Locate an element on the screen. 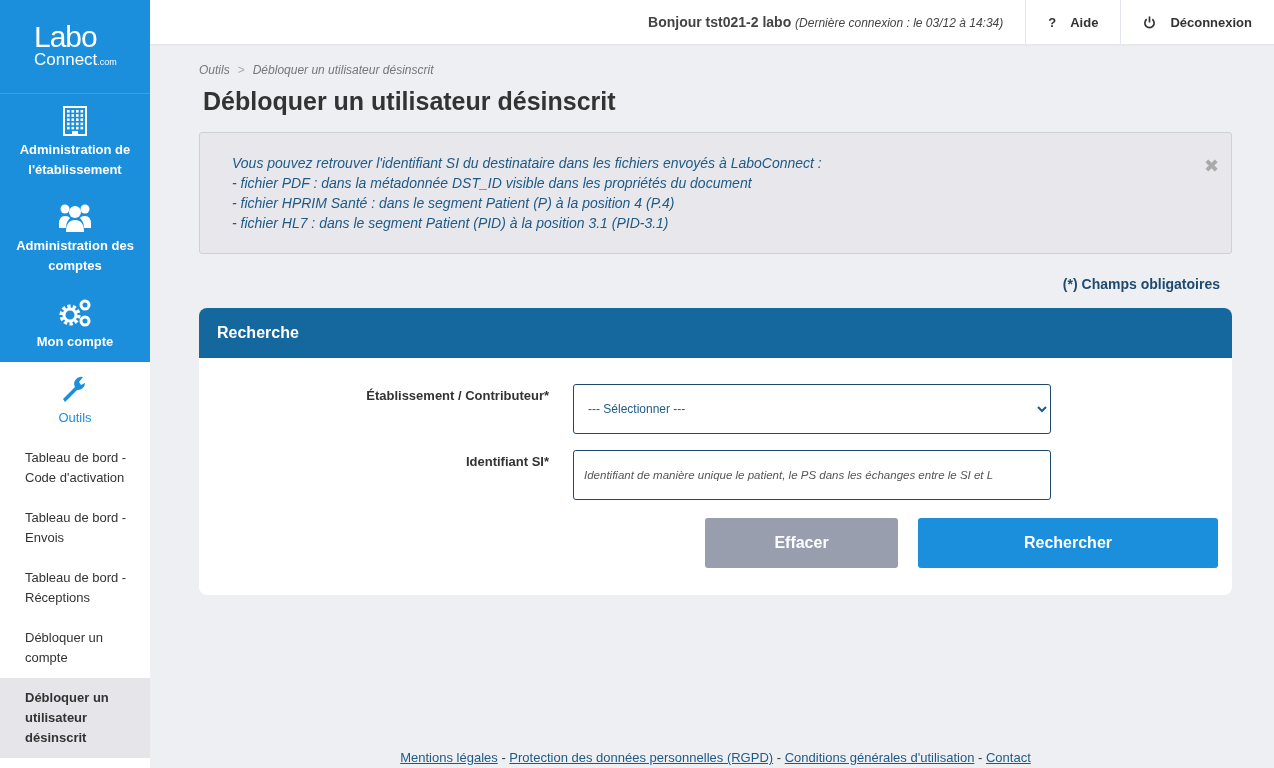 The image size is (1274, 768). panel-header: Recherche is located at coordinates (715, 333).